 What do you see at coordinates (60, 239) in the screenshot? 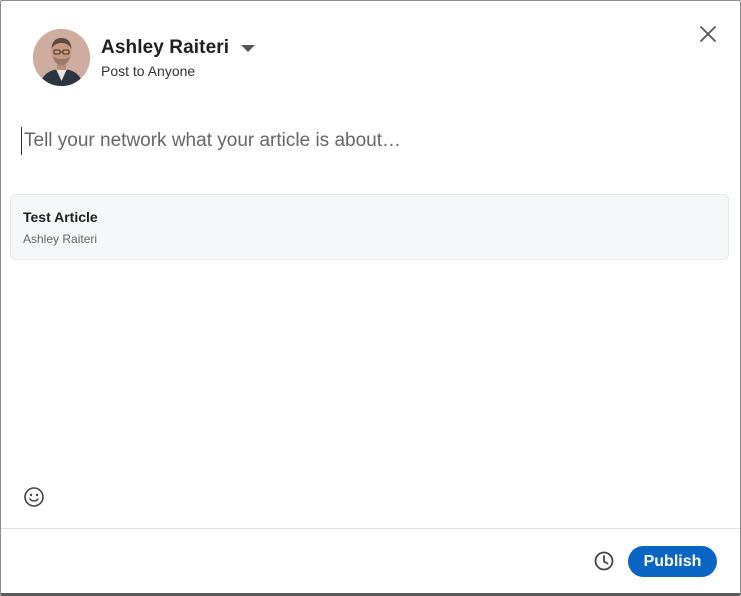
I see `article-author: Ashley Raiteri` at bounding box center [60, 239].